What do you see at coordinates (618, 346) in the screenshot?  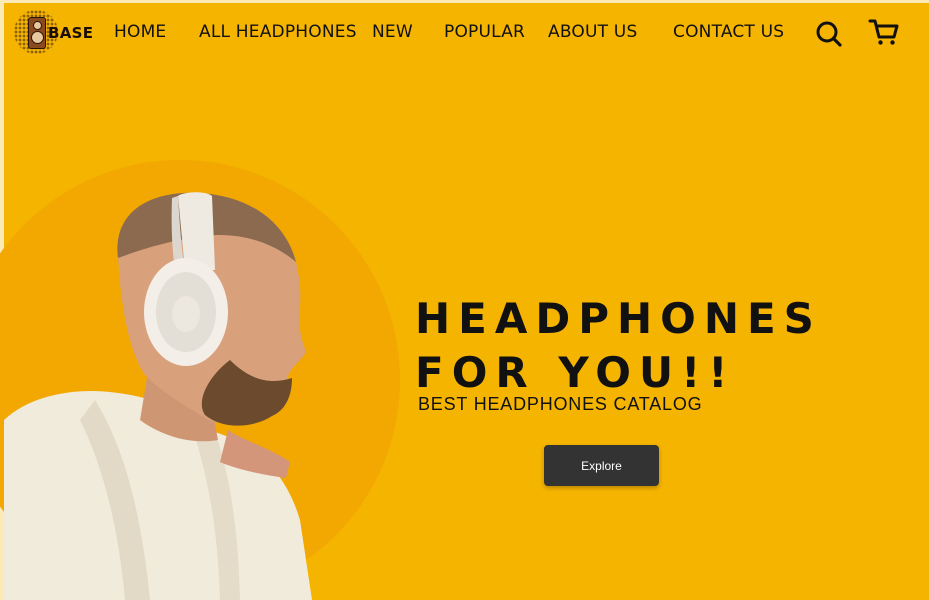 I see `hero-title: HEADPHONES FOR YOU!!` at bounding box center [618, 346].